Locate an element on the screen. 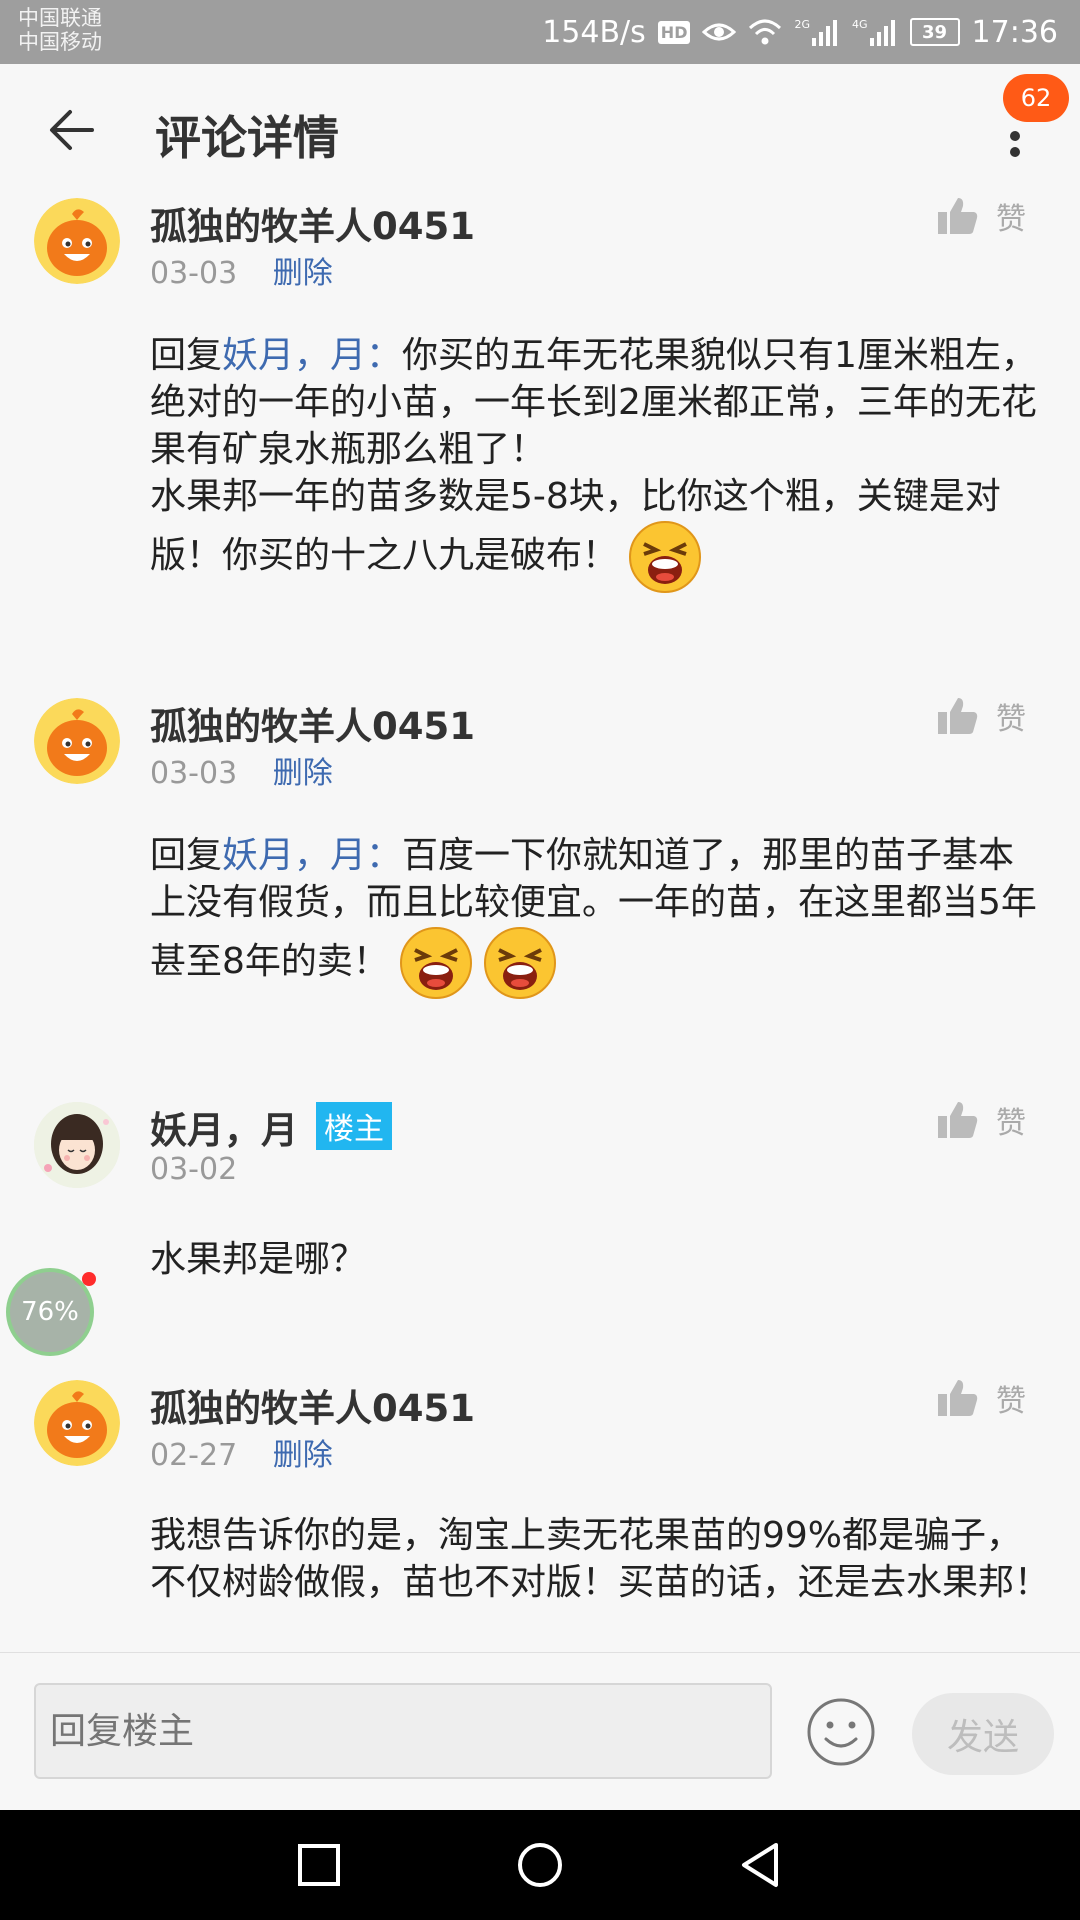  carrier-1: 中国联通 is located at coordinates (60, 18).